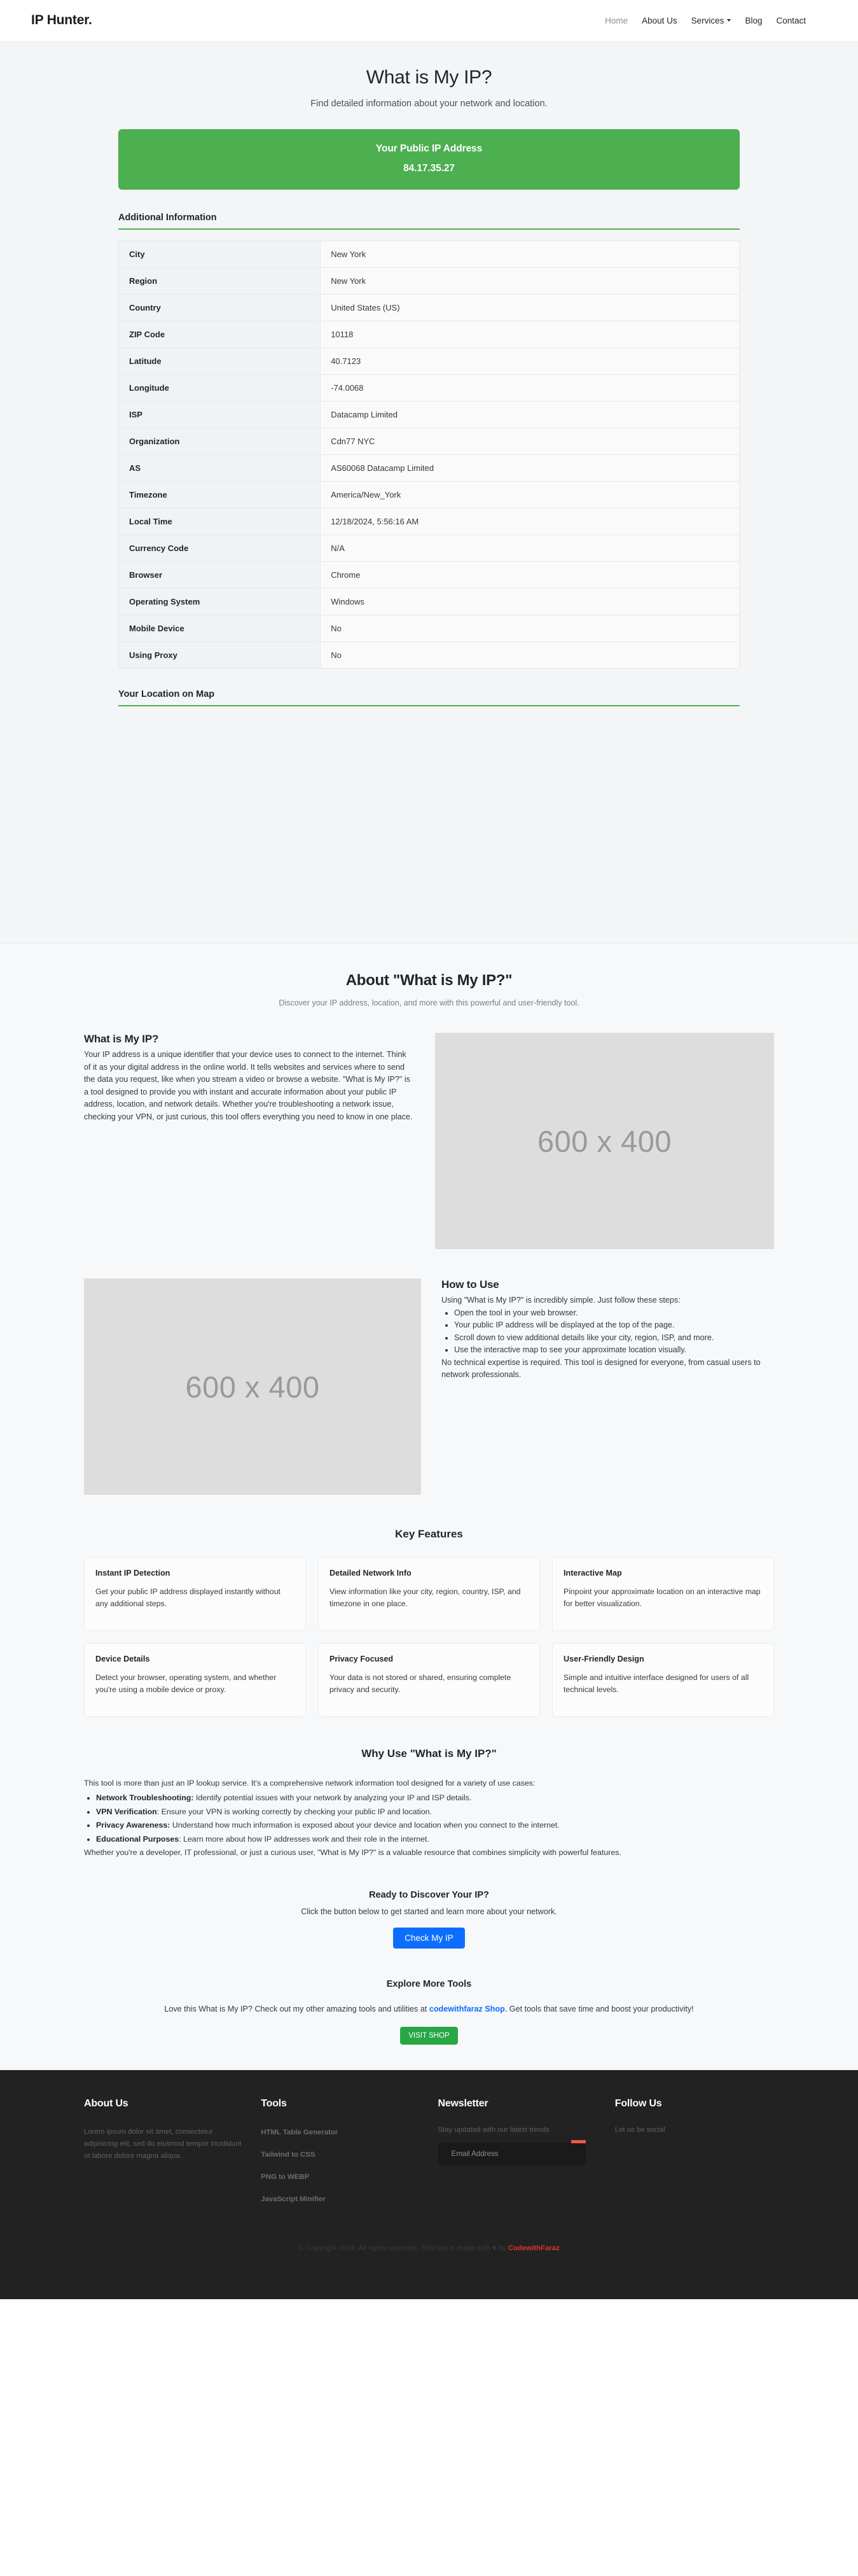  I want to click on footer-tools-heading: Tools, so click(274, 2103).